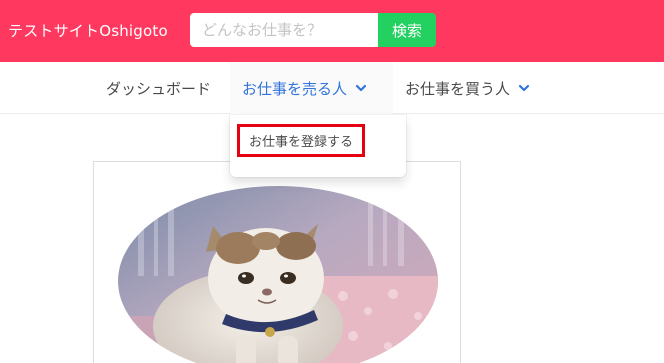  Describe the element at coordinates (88, 30) in the screenshot. I see `site-title: テストサイトOshigoto` at that location.